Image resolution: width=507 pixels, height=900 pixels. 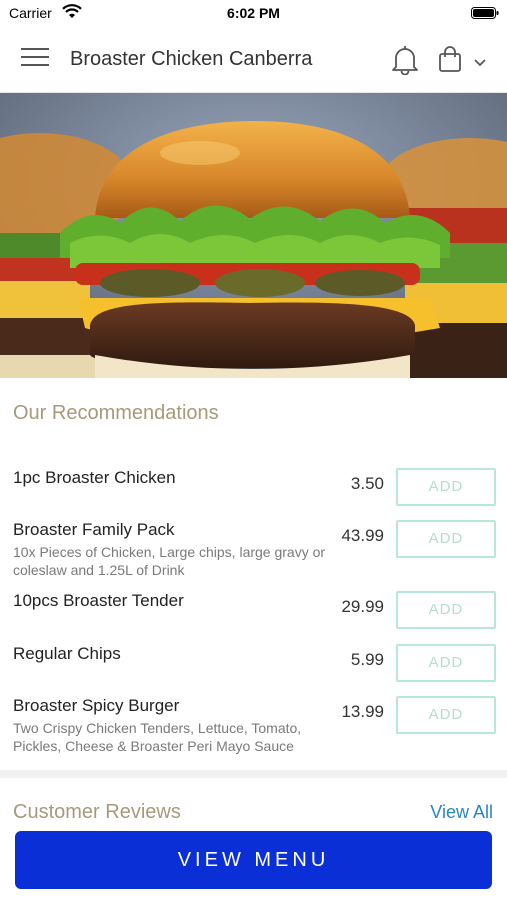 What do you see at coordinates (67, 653) in the screenshot?
I see `item-name: Regular Chips` at bounding box center [67, 653].